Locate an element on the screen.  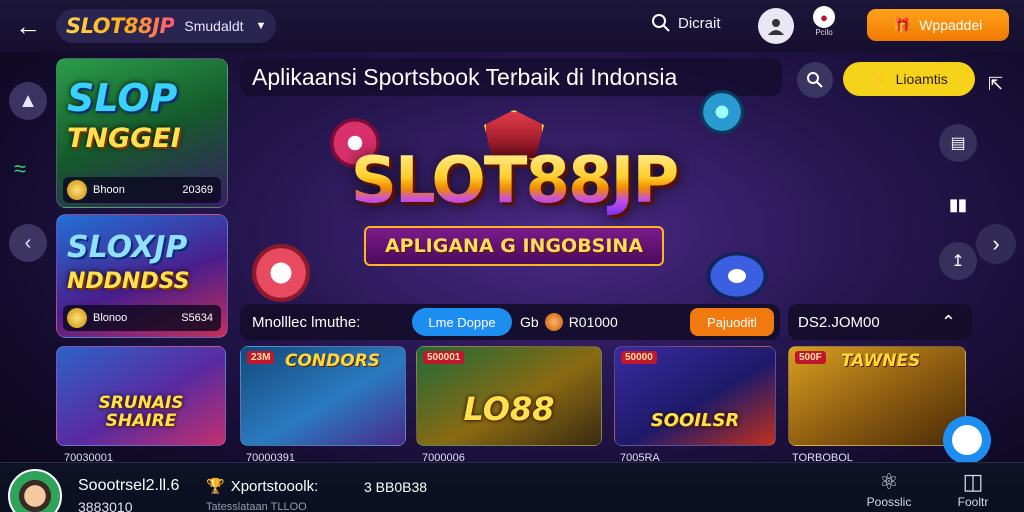
amount-value: DS2.JOM00 is located at coordinates (839, 322).